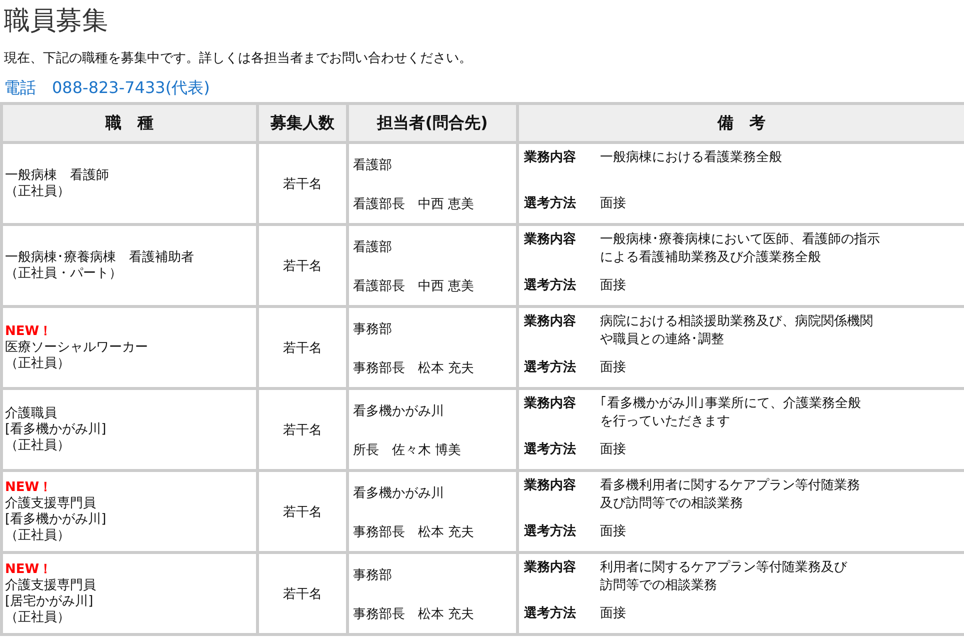 Image resolution: width=964 pixels, height=644 pixels. What do you see at coordinates (711, 258) in the screenshot?
I see `duties-text: による看護補助業務及び介護業務全般` at bounding box center [711, 258].